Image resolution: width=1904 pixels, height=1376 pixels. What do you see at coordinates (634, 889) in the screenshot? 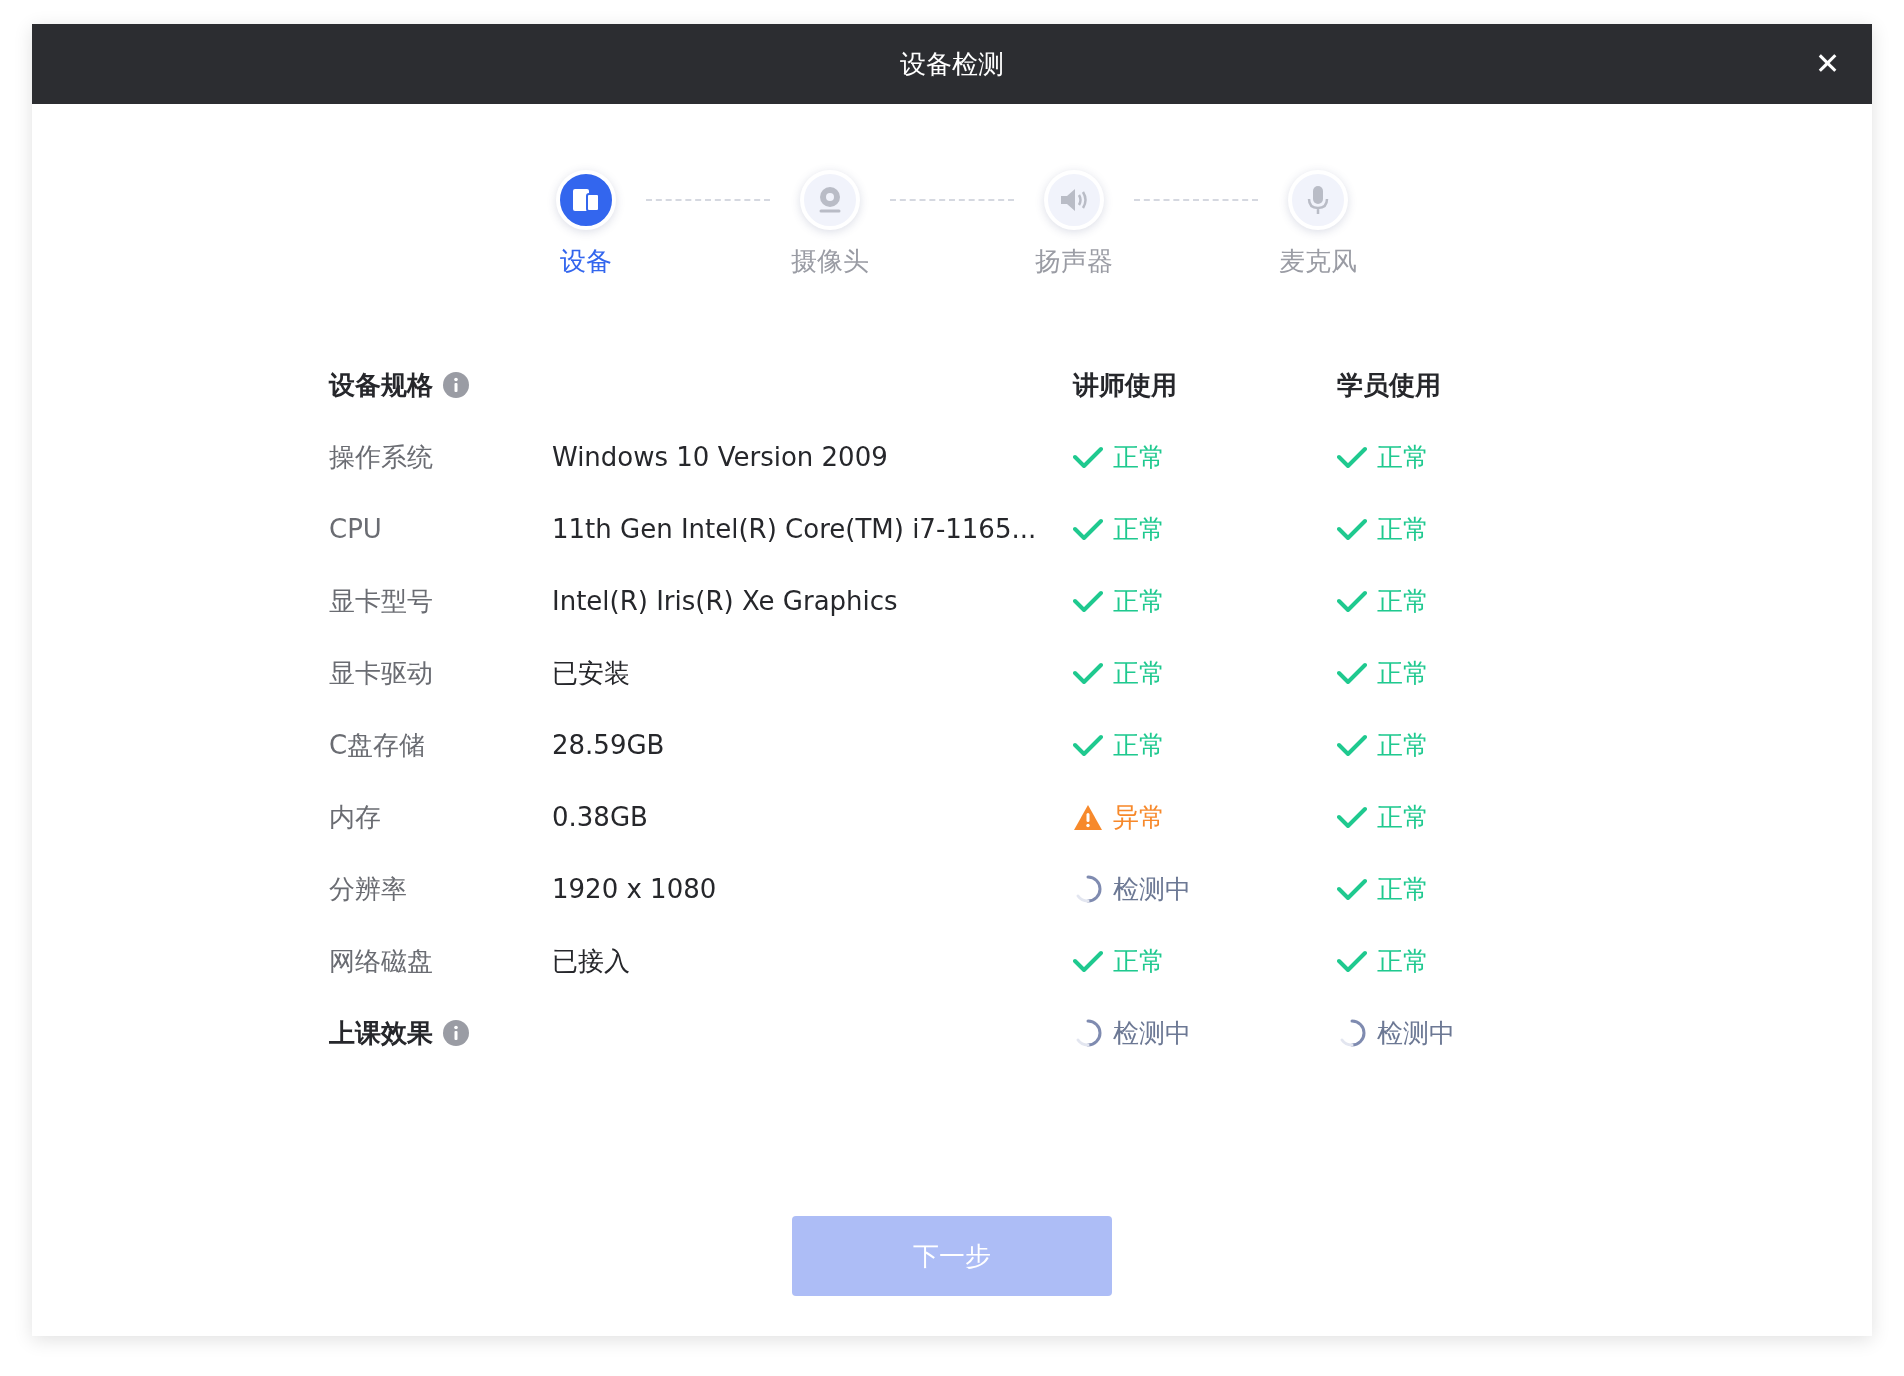
I see `spec-value: 1920 x 1080` at bounding box center [634, 889].